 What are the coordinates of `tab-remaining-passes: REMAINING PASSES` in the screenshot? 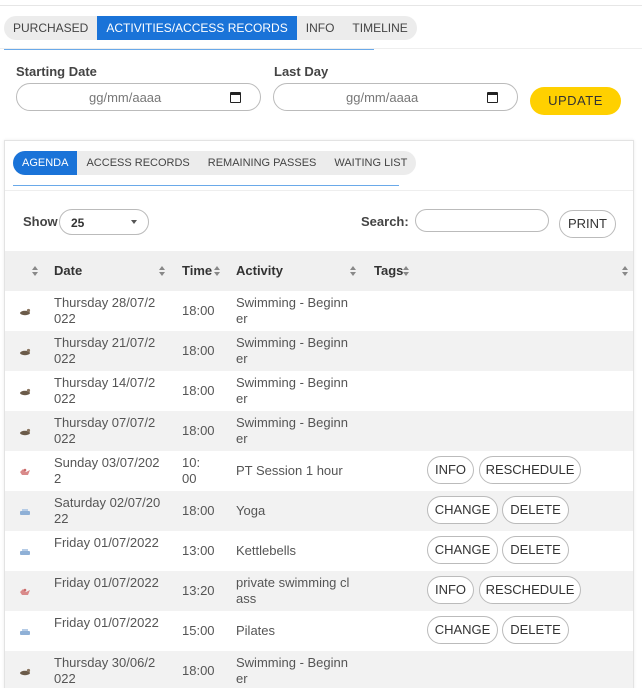 It's located at (262, 163).